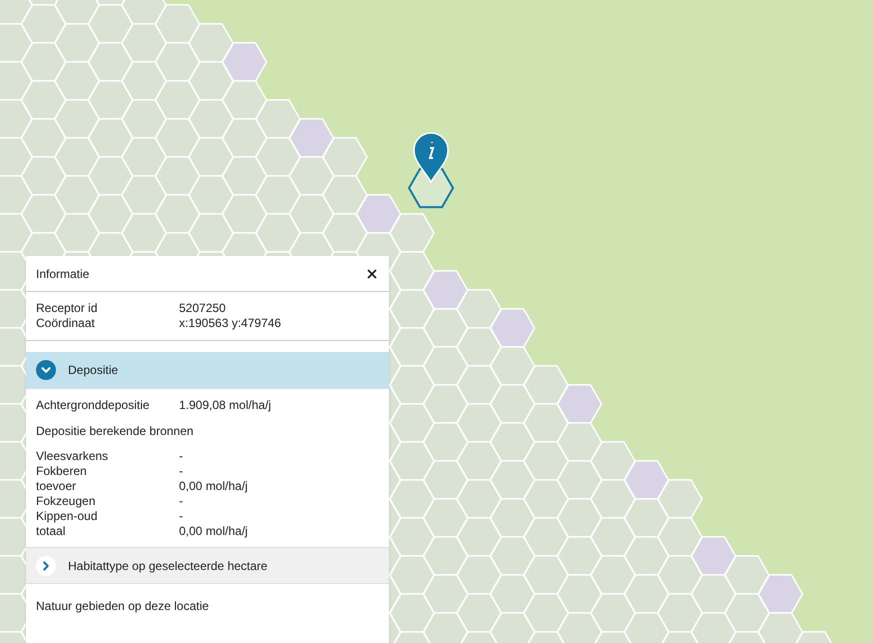 This screenshot has width=873, height=643. I want to click on panel-title: Informatie, so click(63, 274).